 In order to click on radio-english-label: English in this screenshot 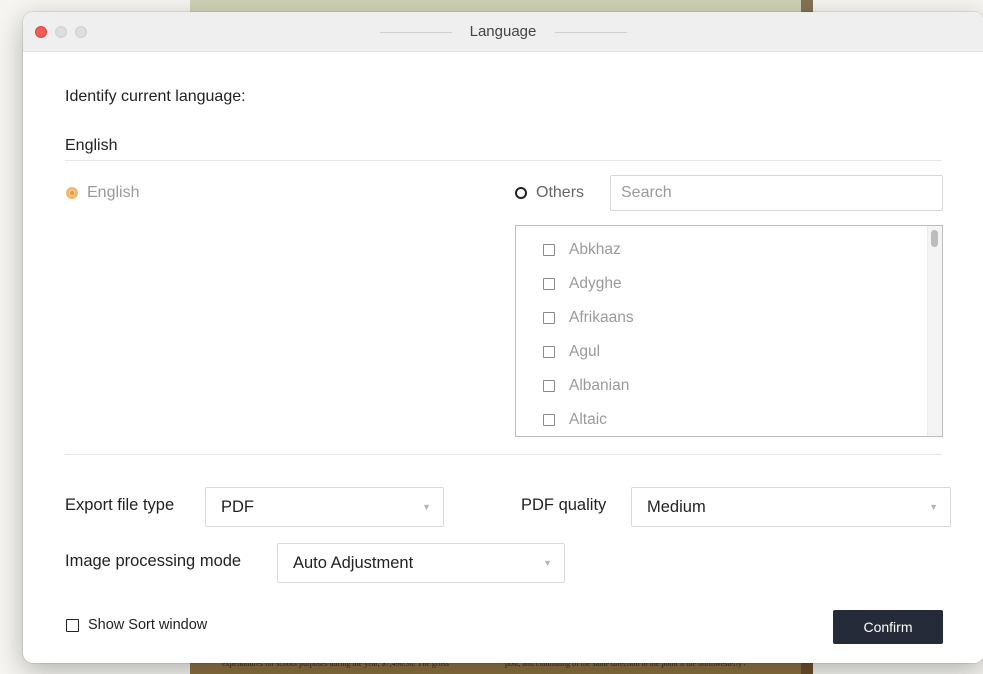, I will do `click(113, 192)`.